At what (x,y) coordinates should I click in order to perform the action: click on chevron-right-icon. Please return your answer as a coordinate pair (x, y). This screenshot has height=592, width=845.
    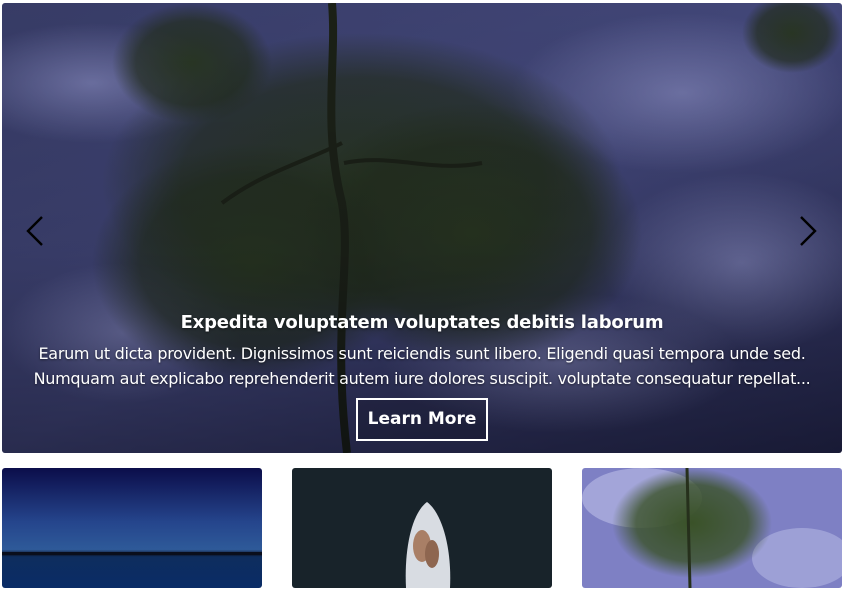
    Looking at the image, I should click on (808, 231).